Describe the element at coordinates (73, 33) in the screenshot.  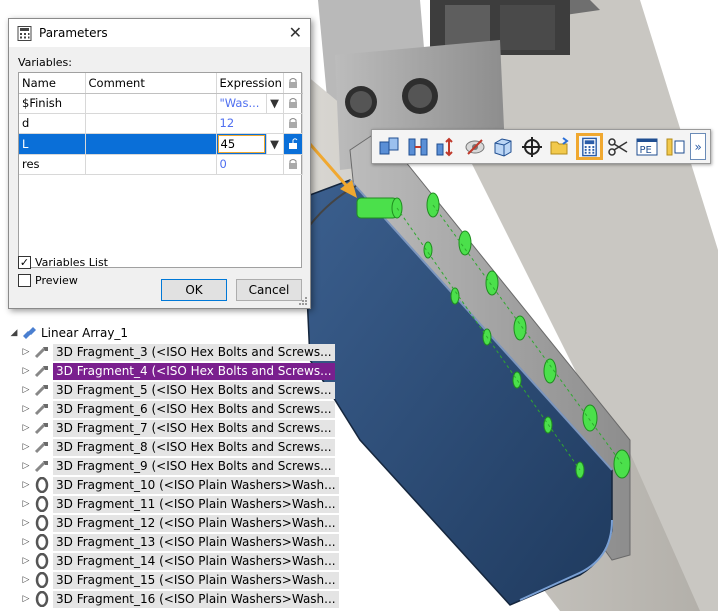
I see `dialog-title: Parameters` at that location.